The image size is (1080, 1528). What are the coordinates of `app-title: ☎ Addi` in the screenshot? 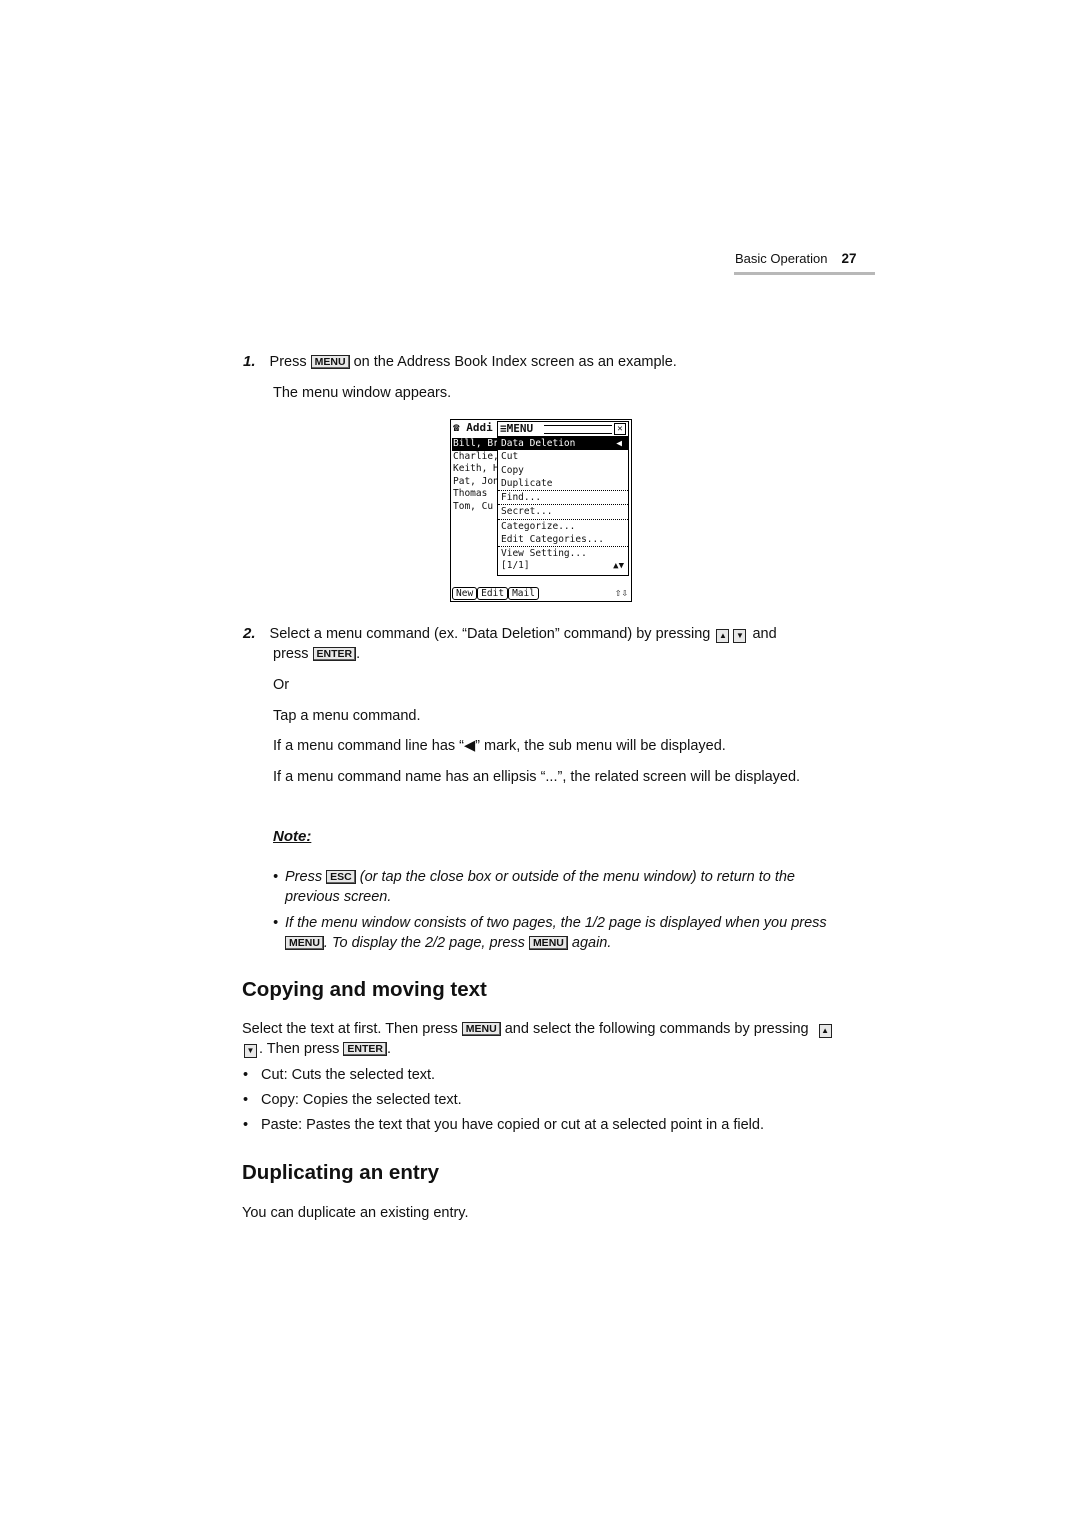 It's located at (473, 427).